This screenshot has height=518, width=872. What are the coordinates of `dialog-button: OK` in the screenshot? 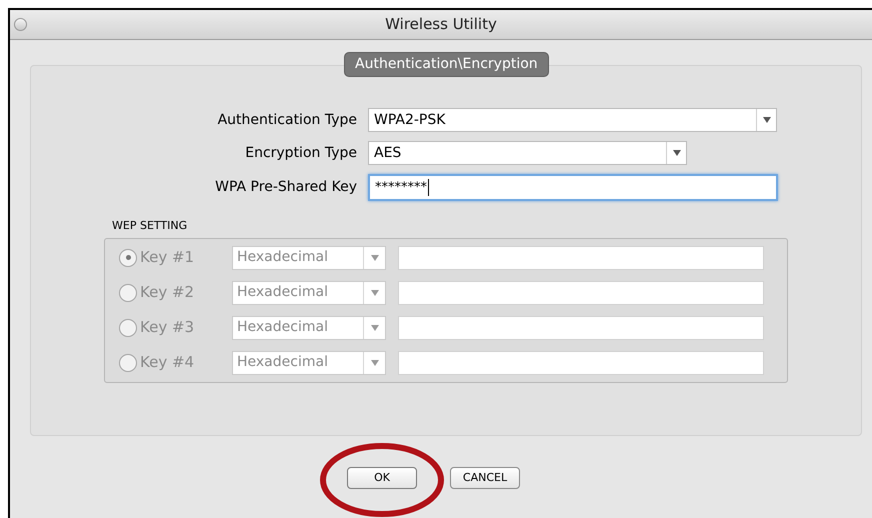 It's located at (382, 478).